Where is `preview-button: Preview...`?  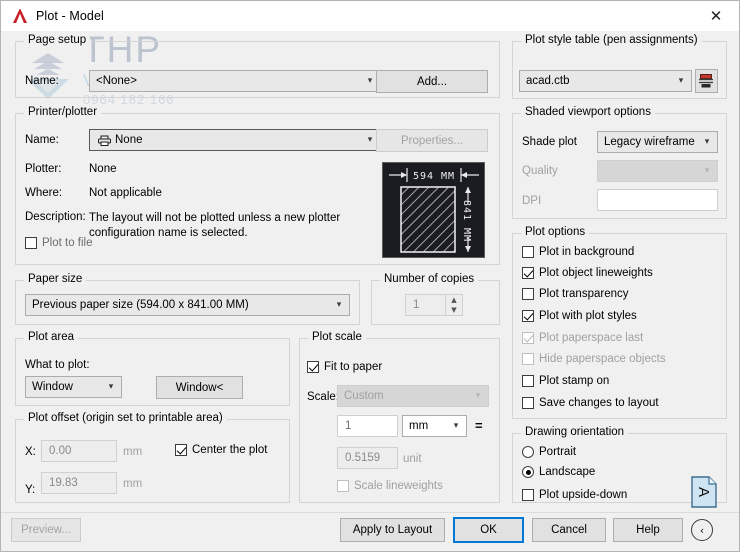
preview-button: Preview... is located at coordinates (46, 530).